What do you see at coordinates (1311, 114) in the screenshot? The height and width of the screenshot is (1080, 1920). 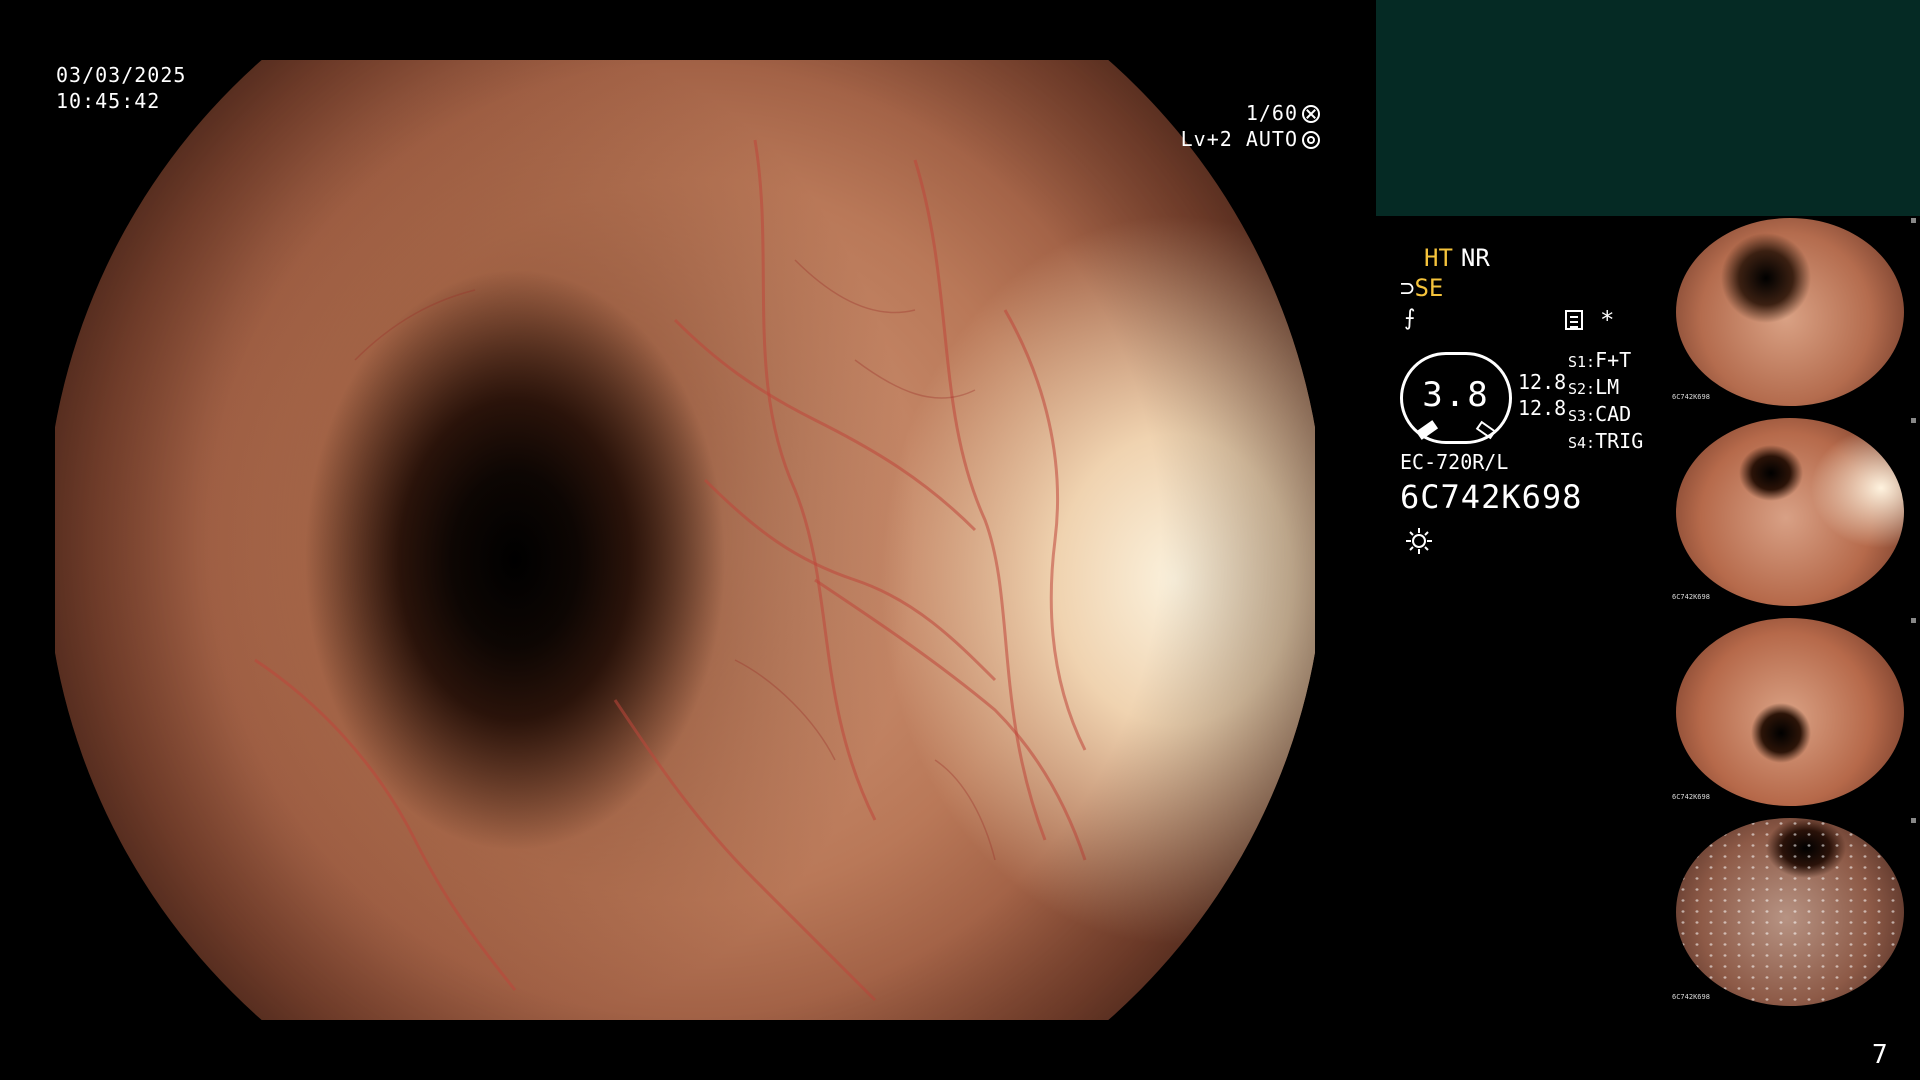 I see `shutter-icon` at bounding box center [1311, 114].